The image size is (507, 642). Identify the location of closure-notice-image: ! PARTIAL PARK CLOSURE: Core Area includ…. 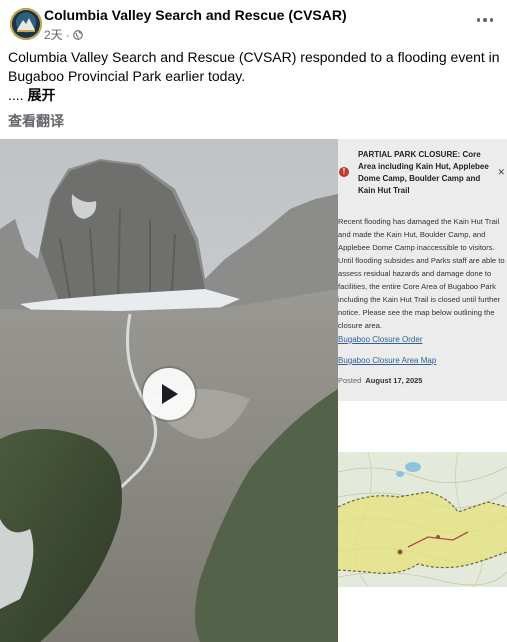
(422, 270).